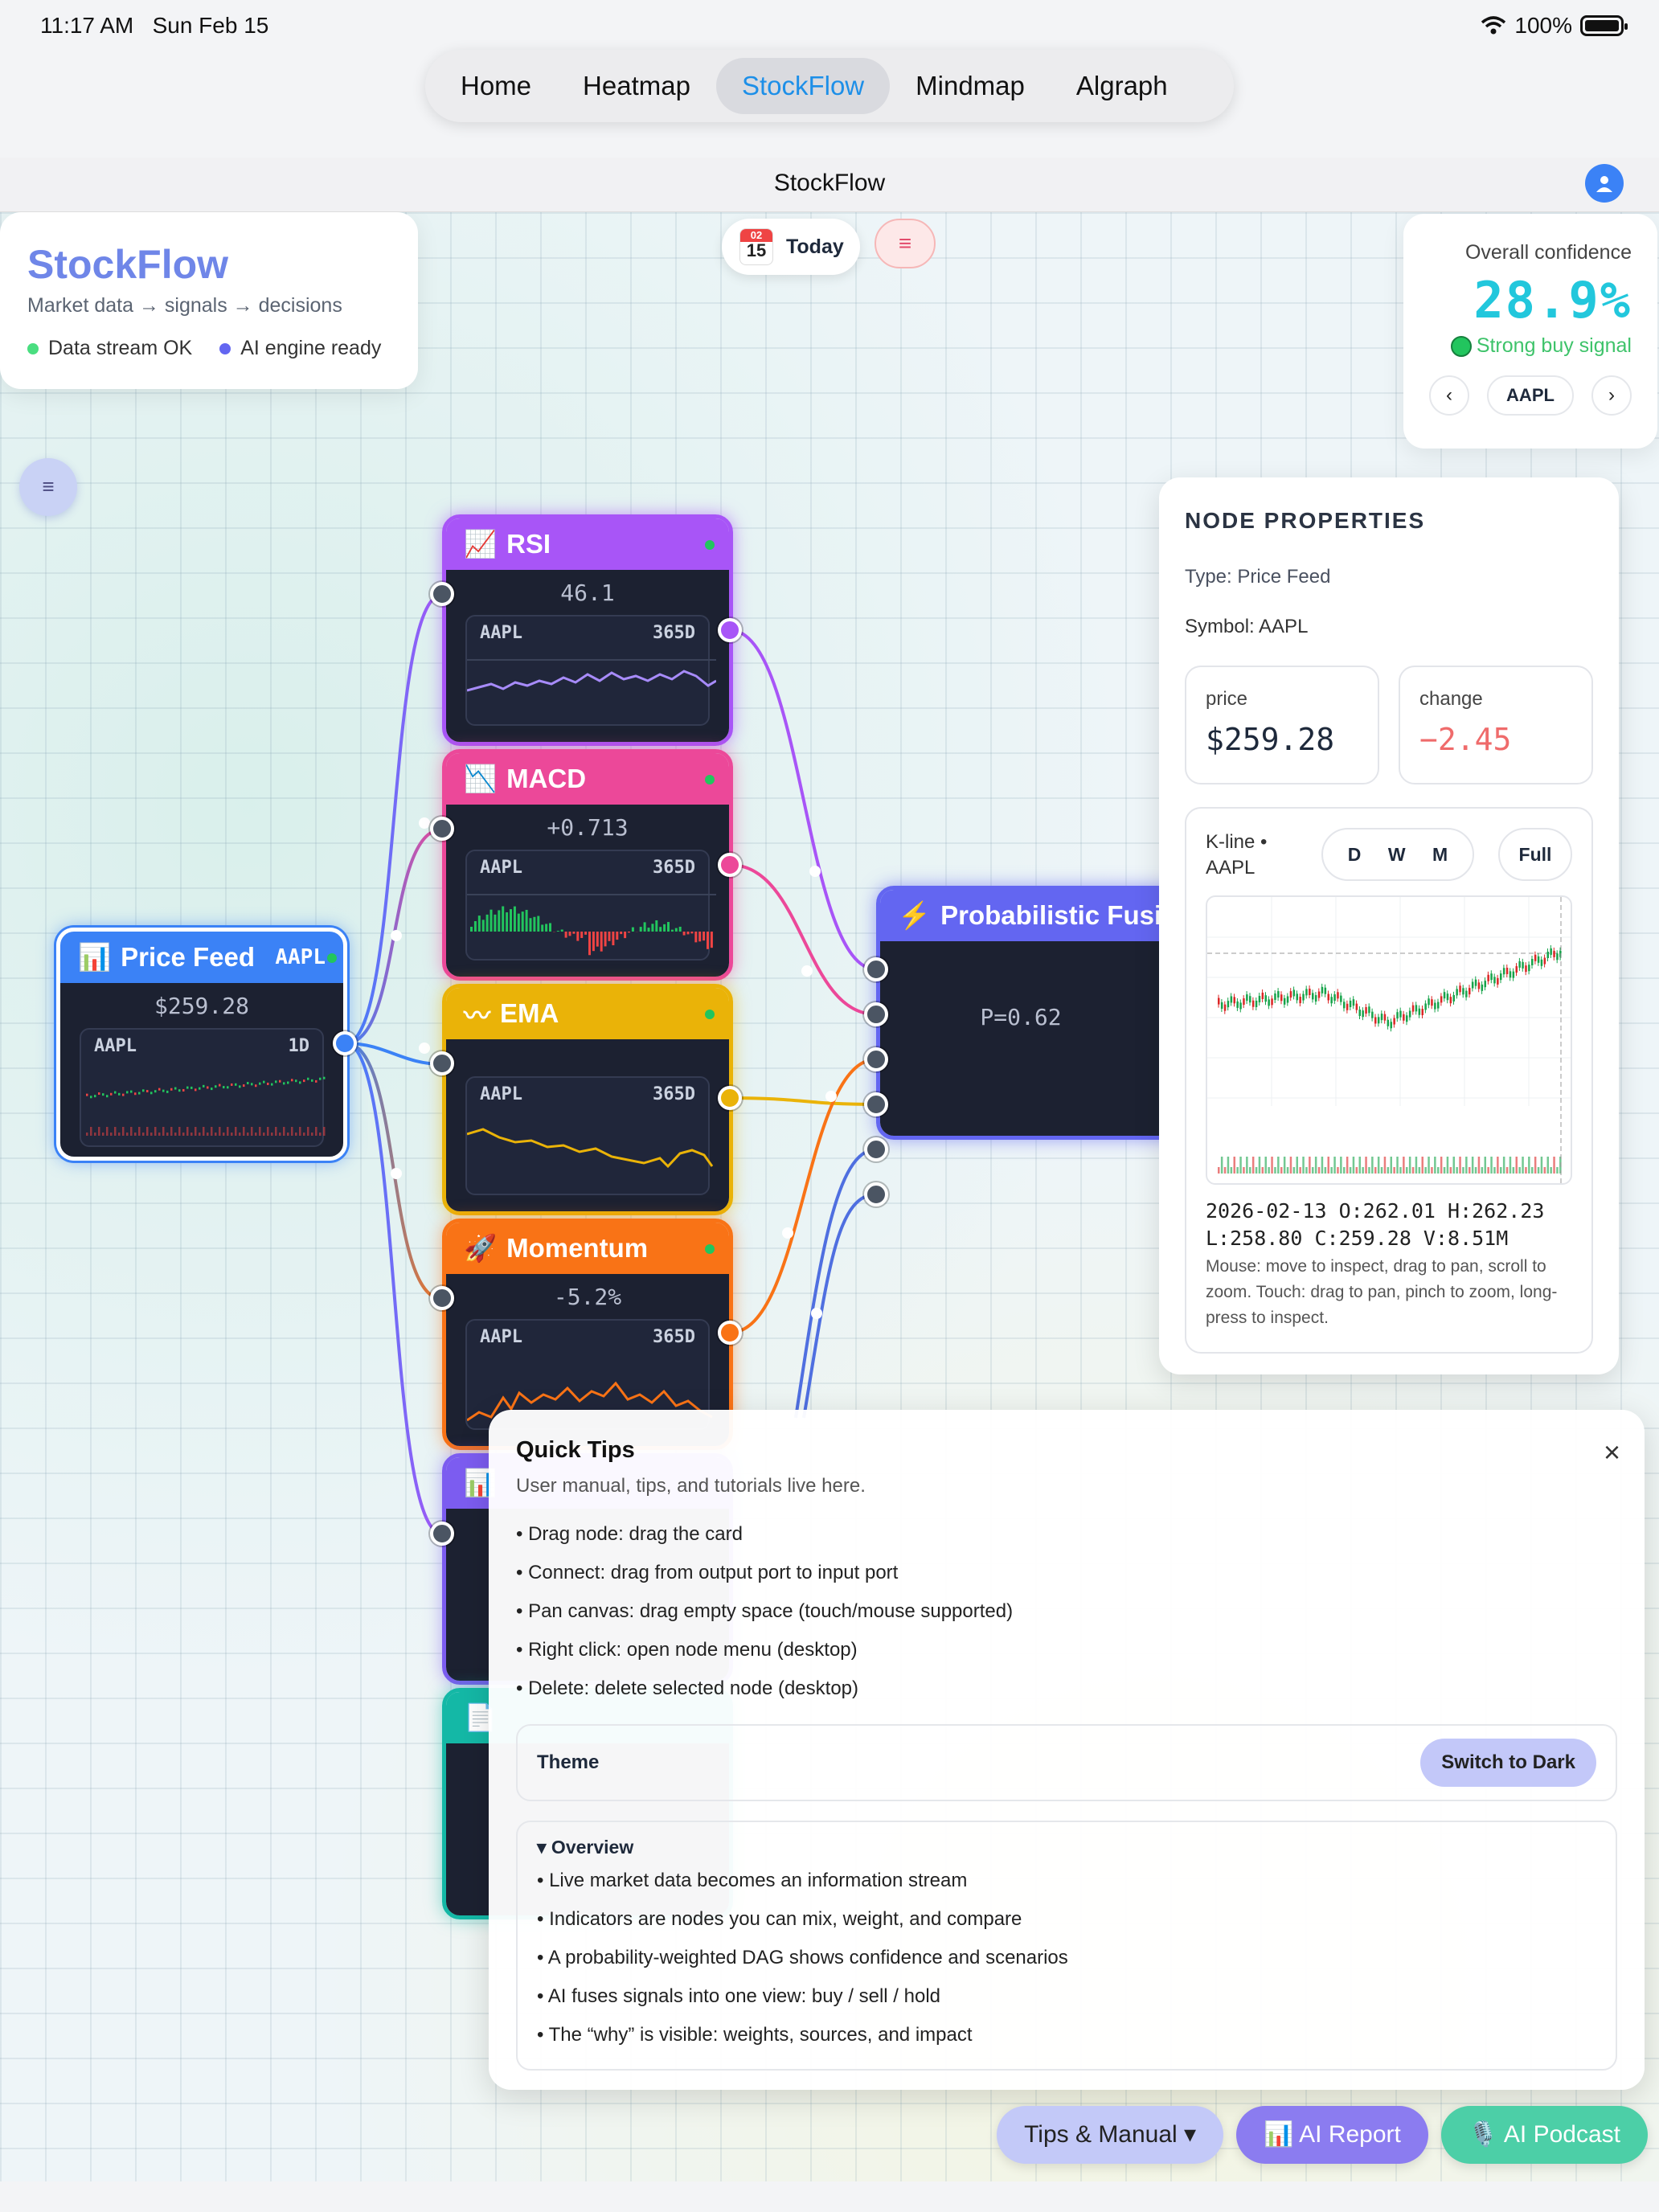 The height and width of the screenshot is (2212, 1659). What do you see at coordinates (1110, 2135) in the screenshot?
I see `tips-manual-button: Tips & Manual ▾` at bounding box center [1110, 2135].